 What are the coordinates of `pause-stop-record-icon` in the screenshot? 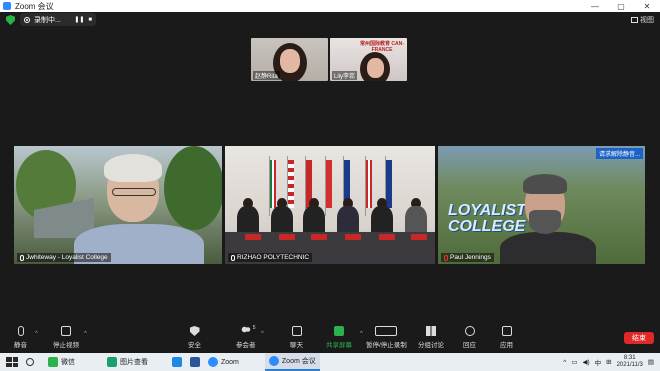 It's located at (386, 331).